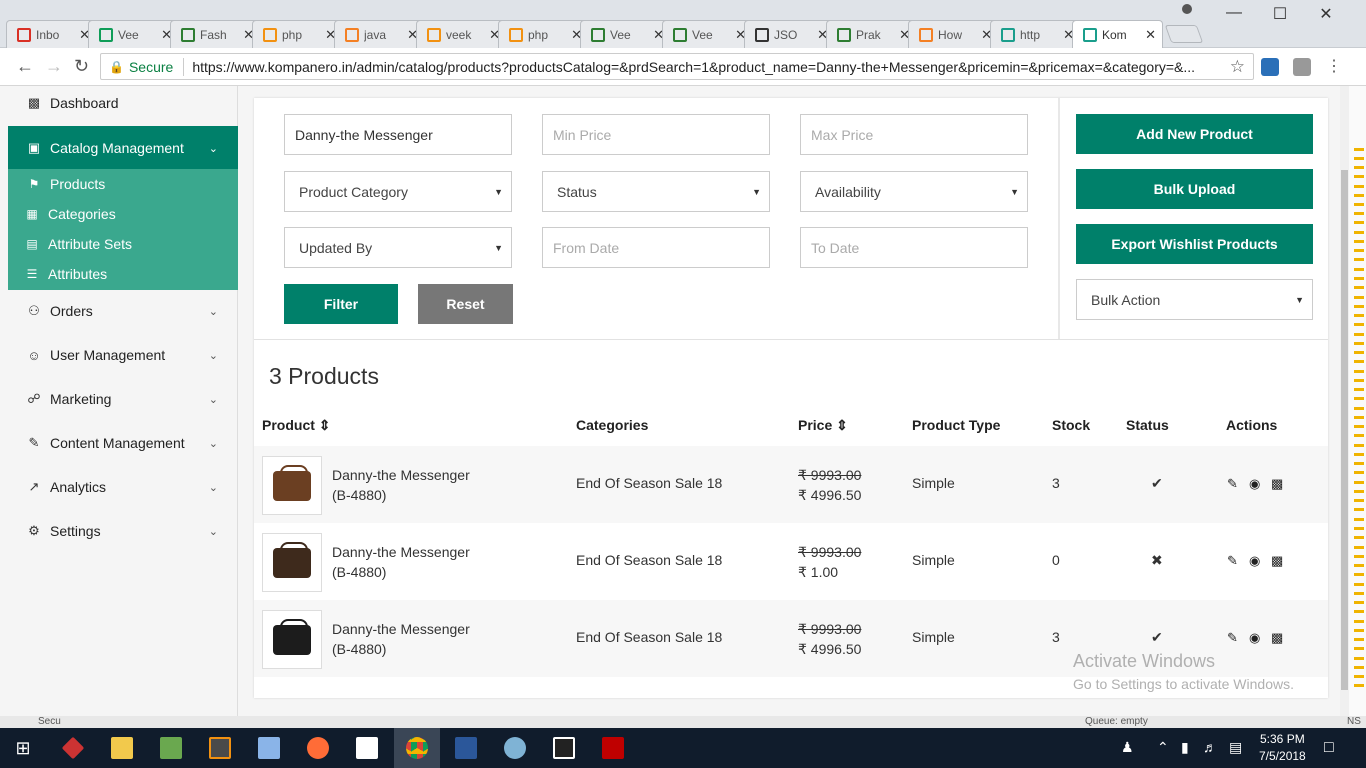  I want to click on maximize-button: ☐, so click(1280, 14).